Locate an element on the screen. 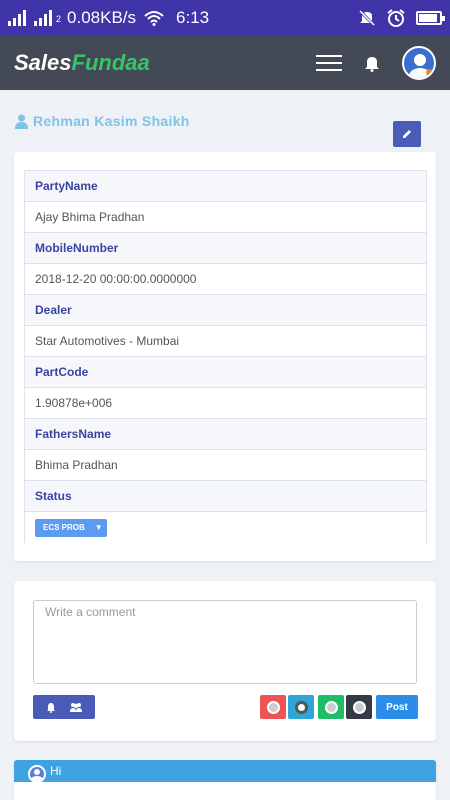 This screenshot has width=450, height=800. field-value-fathersname: Bhima Pradhan is located at coordinates (225, 465).